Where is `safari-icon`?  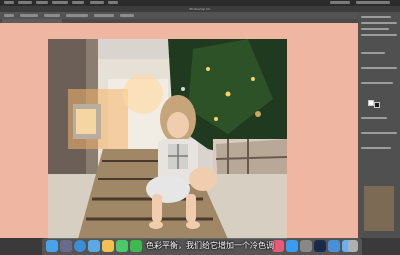
safari-icon is located at coordinates (80, 246).